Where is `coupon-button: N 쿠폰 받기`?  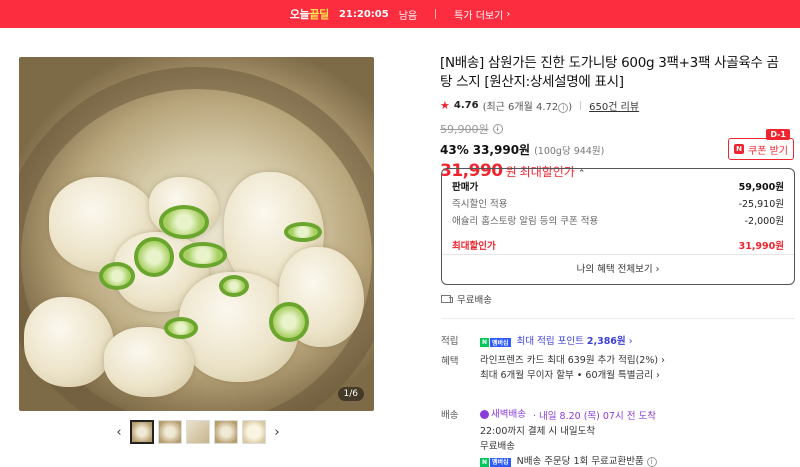
coupon-button: N 쿠폰 받기 is located at coordinates (761, 149).